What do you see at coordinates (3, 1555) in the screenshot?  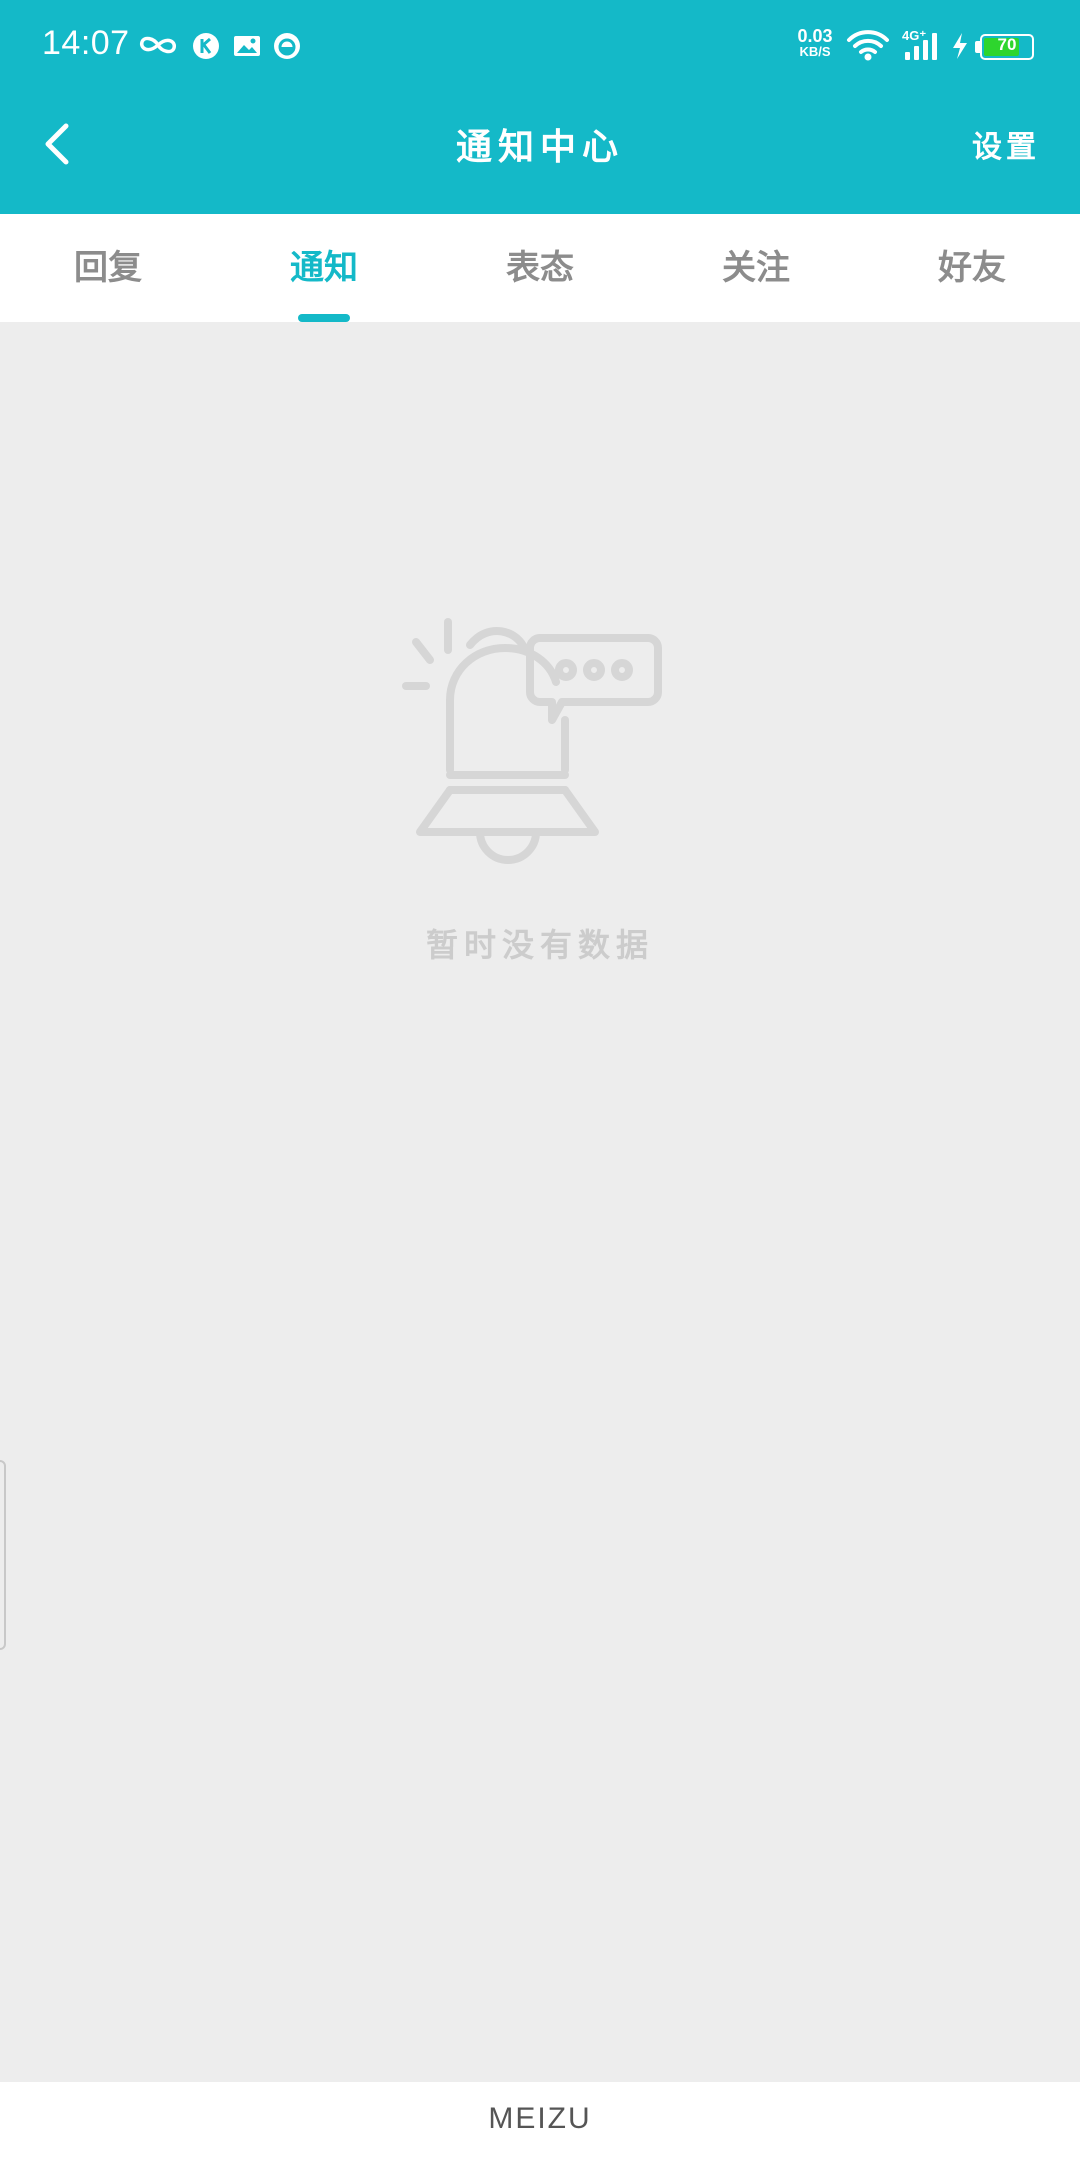 I see `edge-drawer-handle` at bounding box center [3, 1555].